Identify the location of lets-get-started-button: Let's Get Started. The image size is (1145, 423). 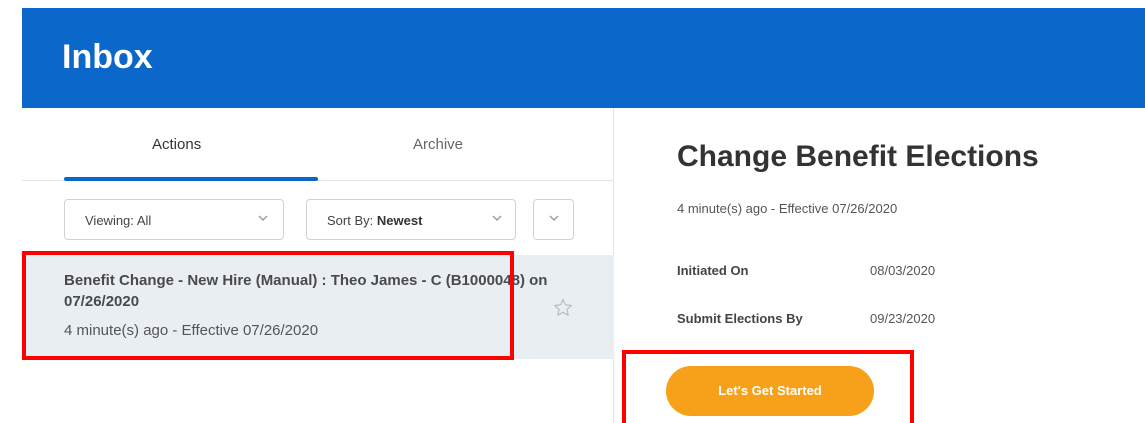
(770, 391).